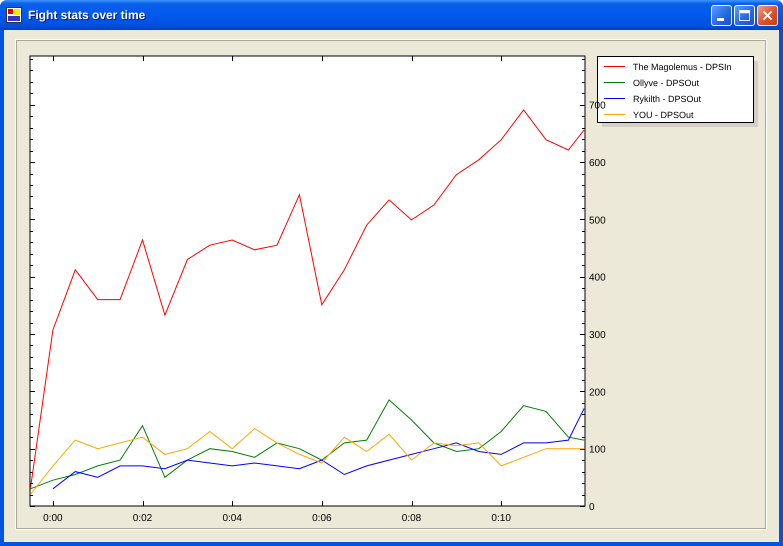  I want to click on axis-label: 0:10, so click(501, 518).